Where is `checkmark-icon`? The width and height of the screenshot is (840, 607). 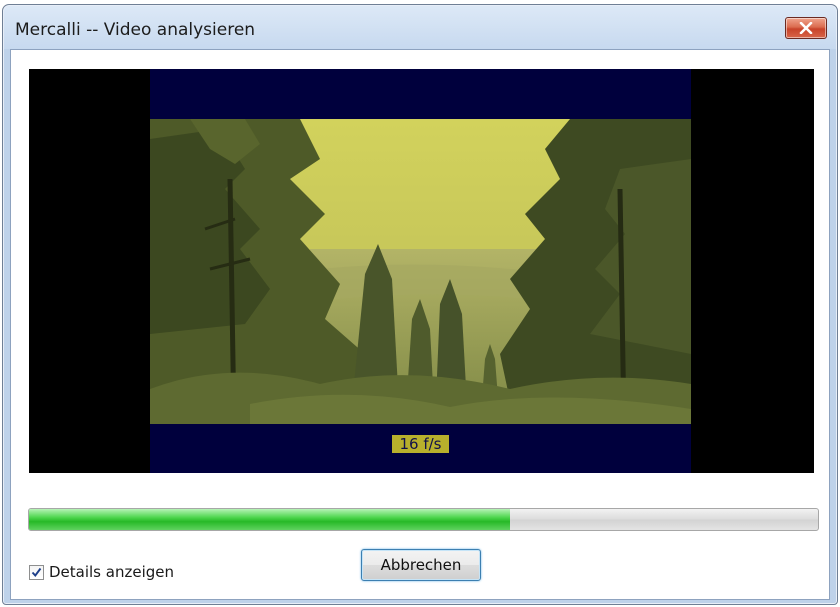
checkmark-icon is located at coordinates (36, 572).